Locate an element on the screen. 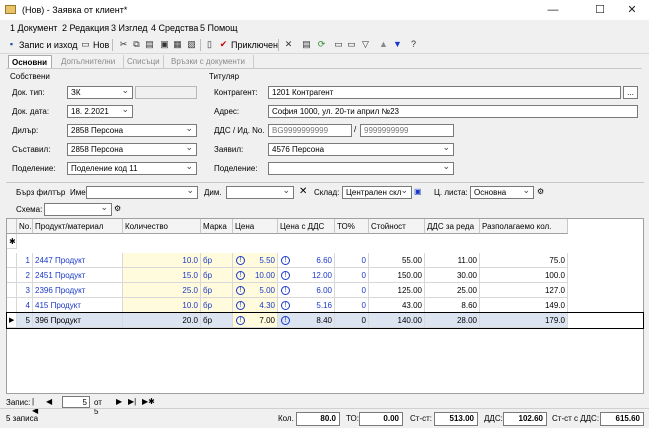 The height and width of the screenshot is (428, 649). last-record-button: ▶| is located at coordinates (132, 401).